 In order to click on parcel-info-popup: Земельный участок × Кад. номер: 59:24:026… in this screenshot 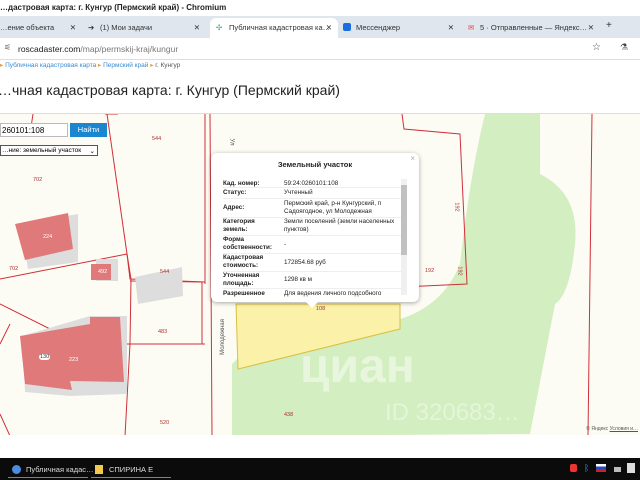, I will do `click(315, 230)`.